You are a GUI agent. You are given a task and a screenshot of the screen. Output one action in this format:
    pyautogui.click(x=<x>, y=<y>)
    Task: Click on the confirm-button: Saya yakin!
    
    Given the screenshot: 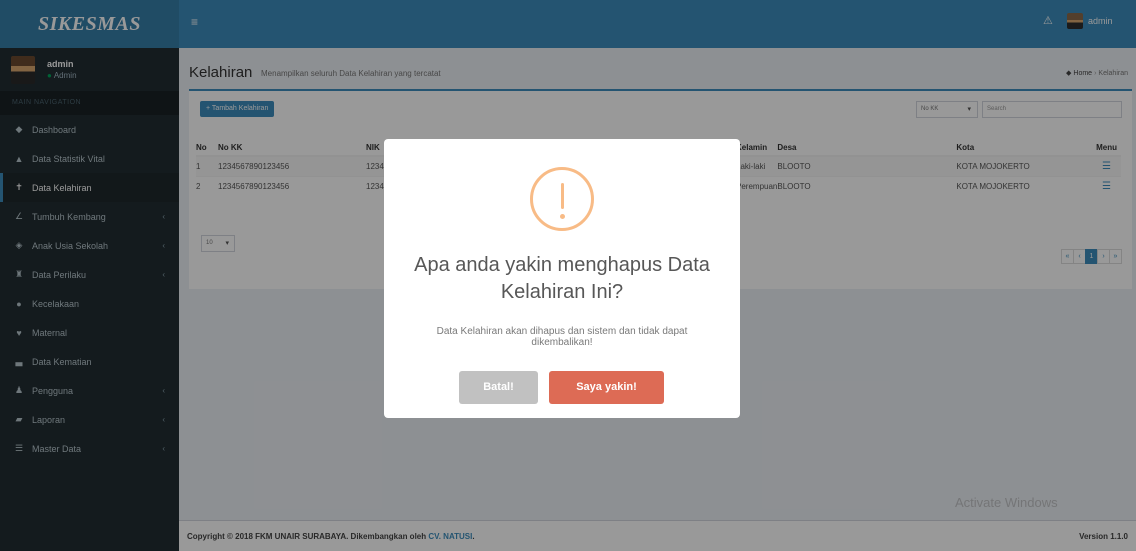 What is the action you would take?
    pyautogui.click(x=606, y=387)
    